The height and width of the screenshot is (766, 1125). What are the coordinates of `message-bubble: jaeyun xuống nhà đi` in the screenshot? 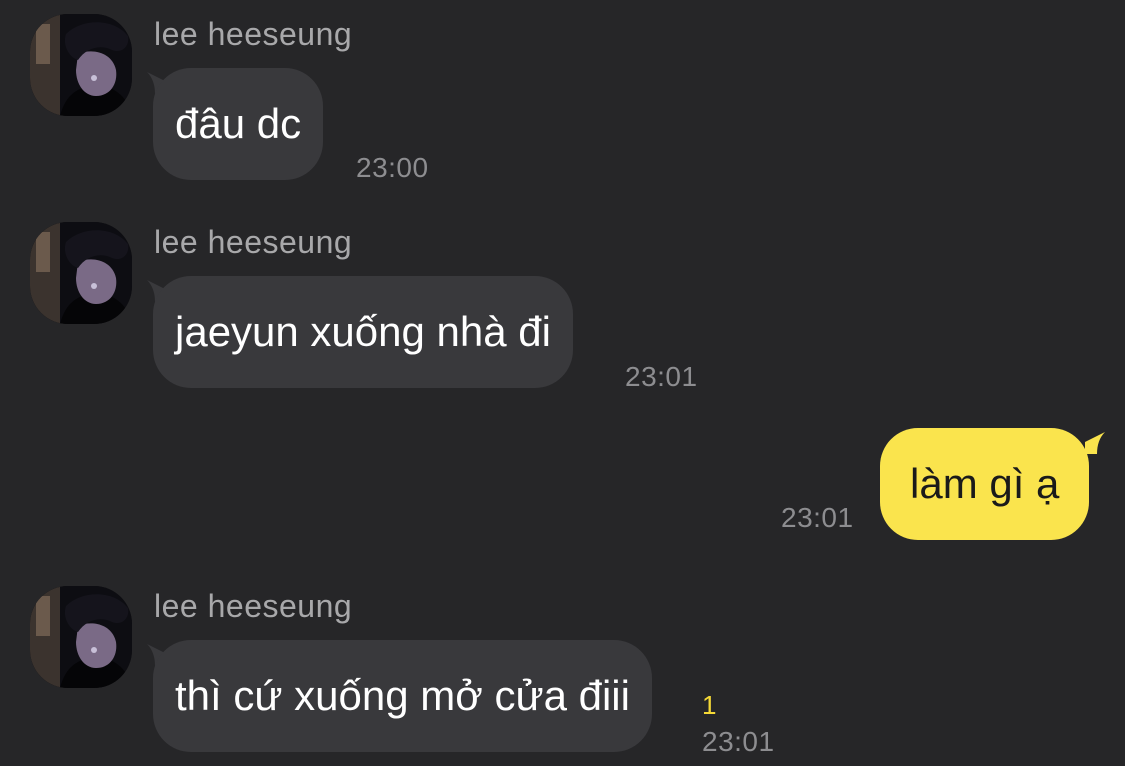 It's located at (363, 332).